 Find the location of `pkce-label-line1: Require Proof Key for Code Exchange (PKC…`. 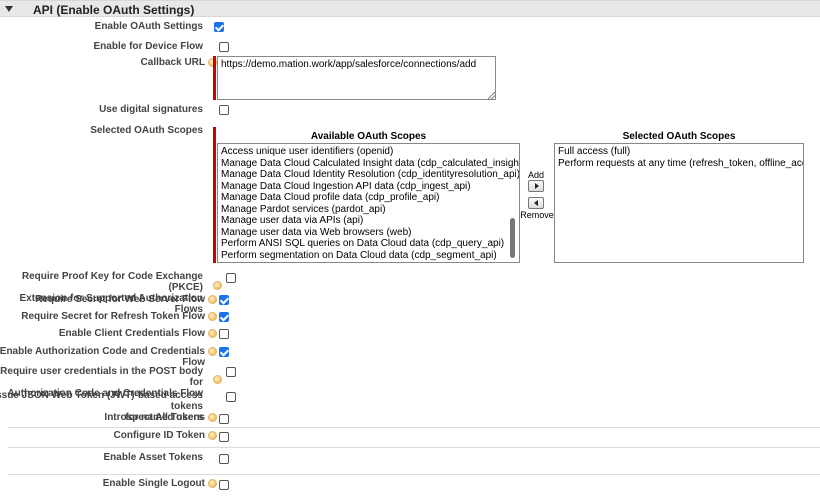

pkce-label-line1: Require Proof Key for Code Exchange (PKC… is located at coordinates (112, 282).